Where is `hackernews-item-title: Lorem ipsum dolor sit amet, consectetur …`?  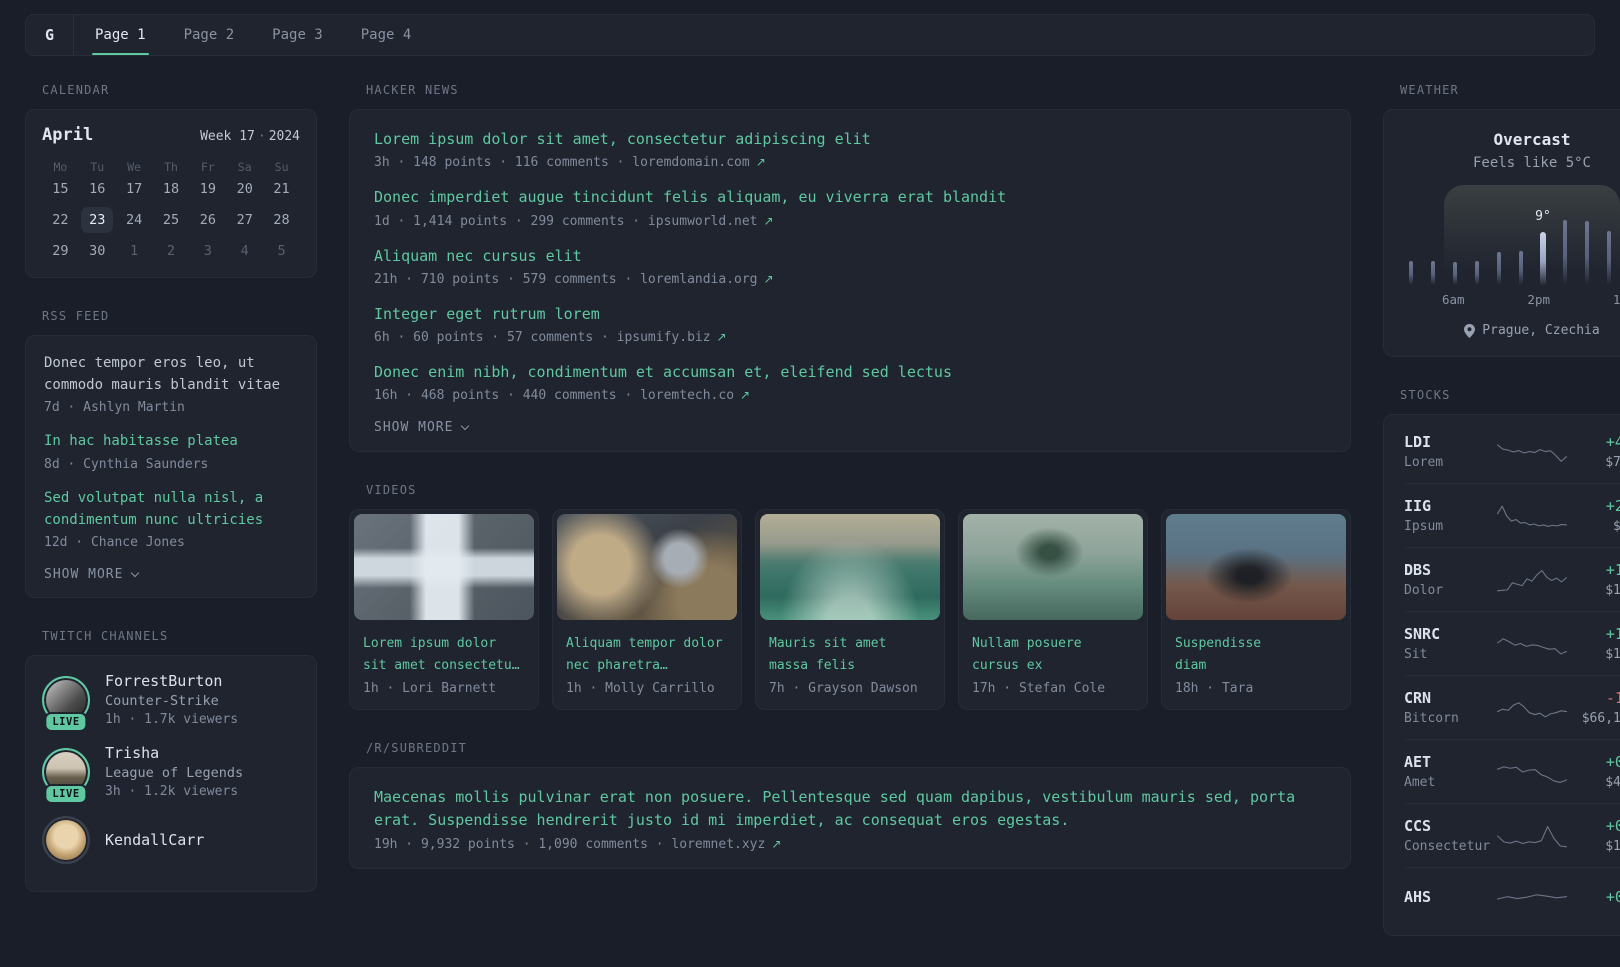
hackernews-item-title: Lorem ipsum dolor sit amet, consectetur … is located at coordinates (850, 139).